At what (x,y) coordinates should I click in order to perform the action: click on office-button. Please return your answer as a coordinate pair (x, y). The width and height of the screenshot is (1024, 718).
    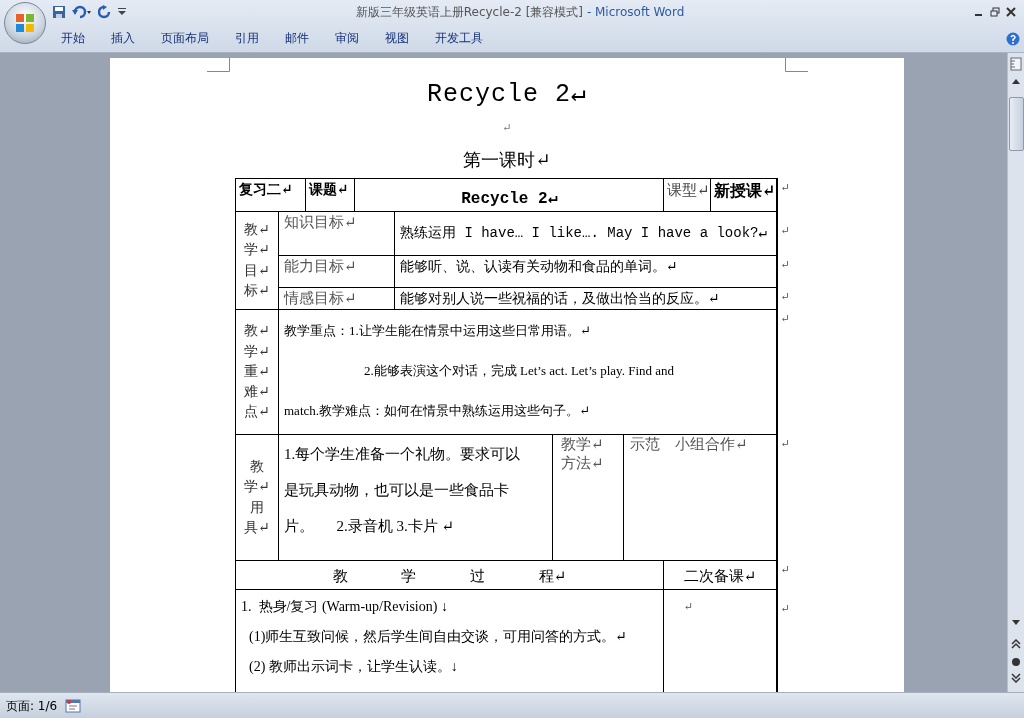
    Looking at the image, I should click on (25, 23).